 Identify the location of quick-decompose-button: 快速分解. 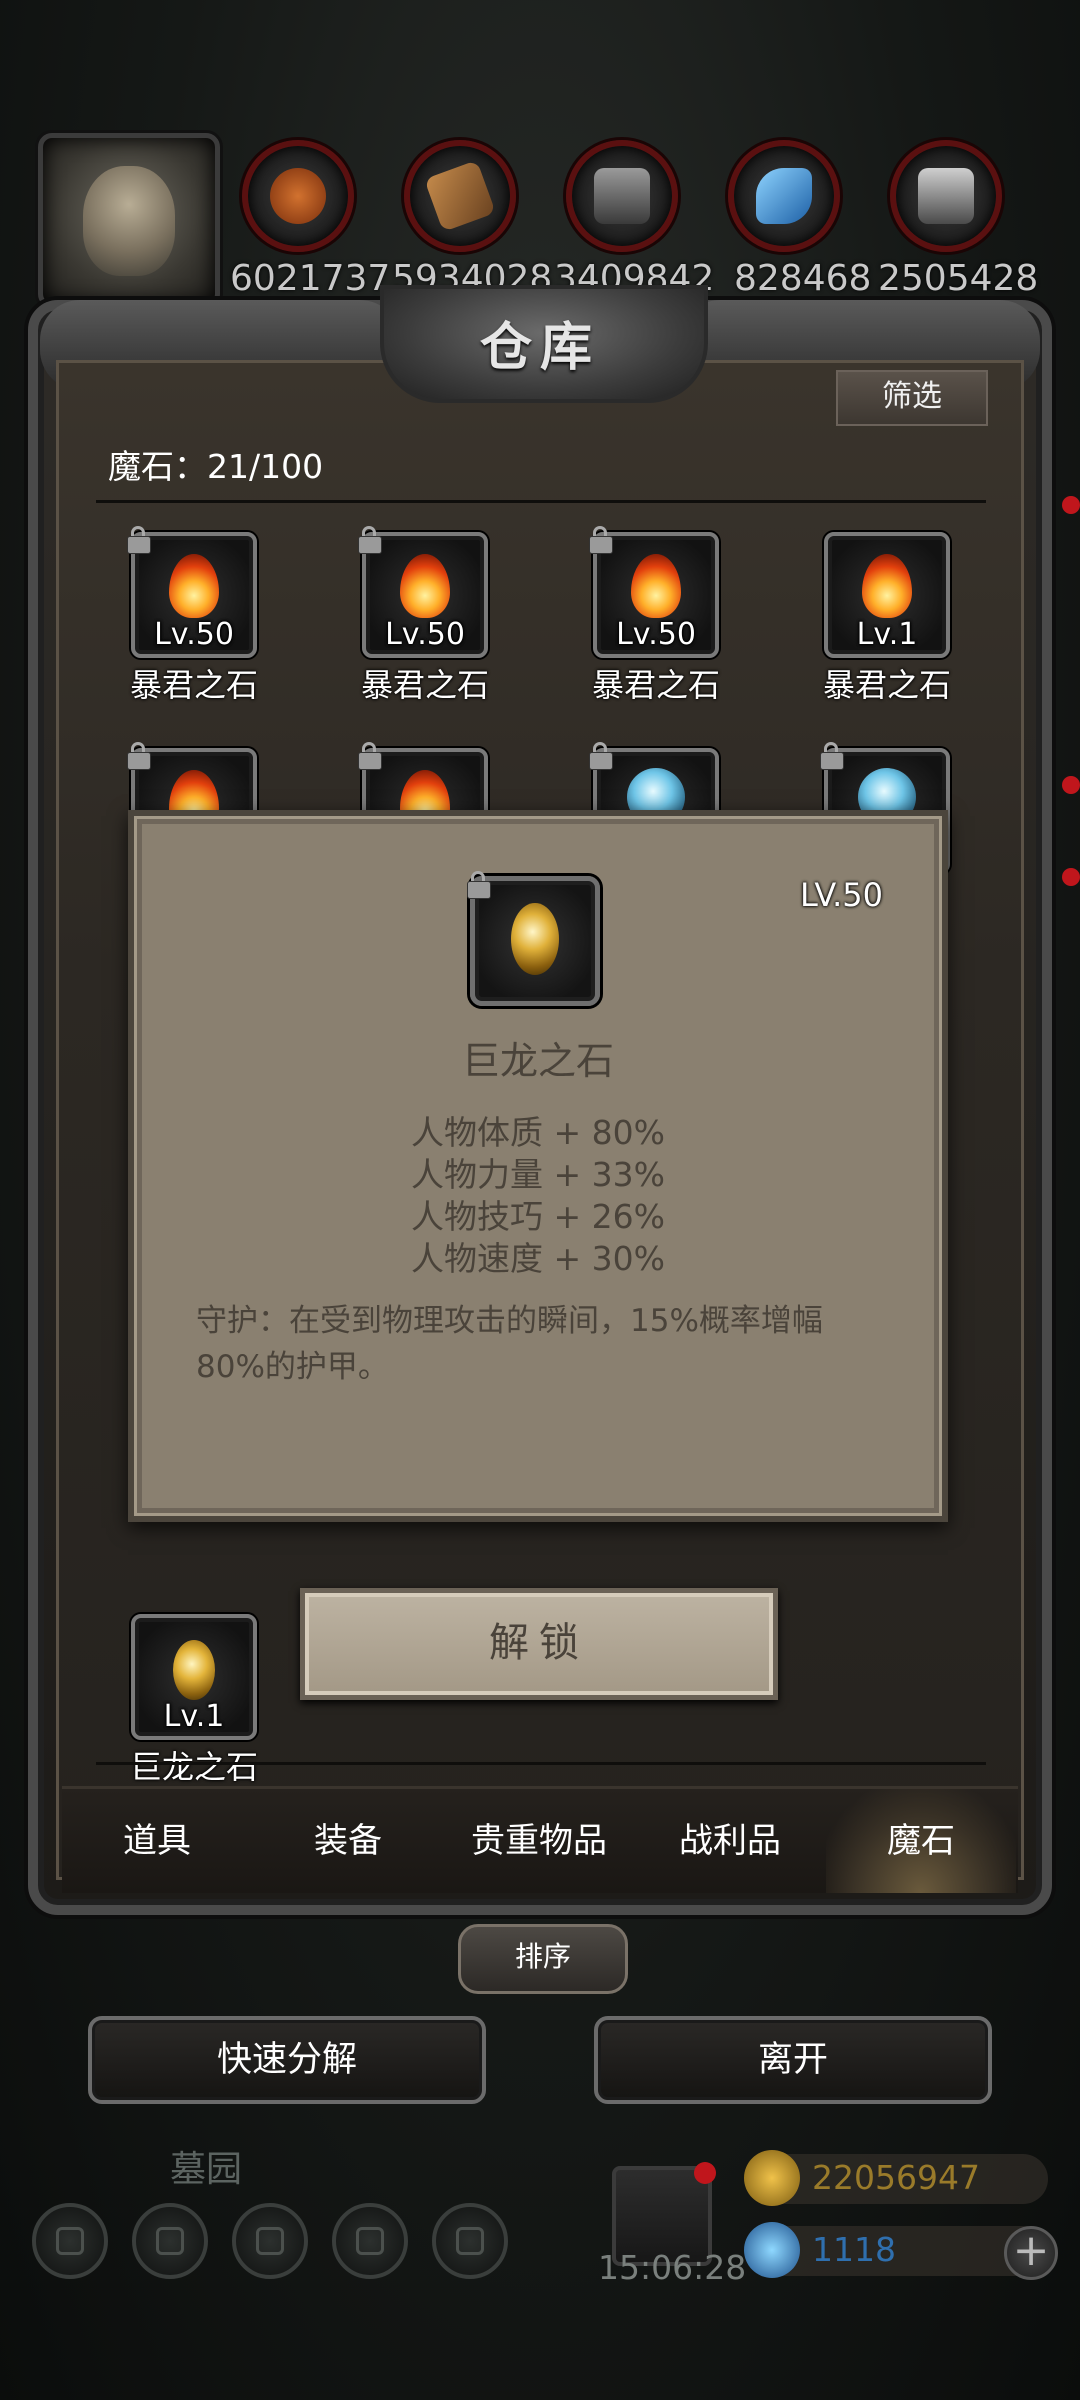
(287, 2060).